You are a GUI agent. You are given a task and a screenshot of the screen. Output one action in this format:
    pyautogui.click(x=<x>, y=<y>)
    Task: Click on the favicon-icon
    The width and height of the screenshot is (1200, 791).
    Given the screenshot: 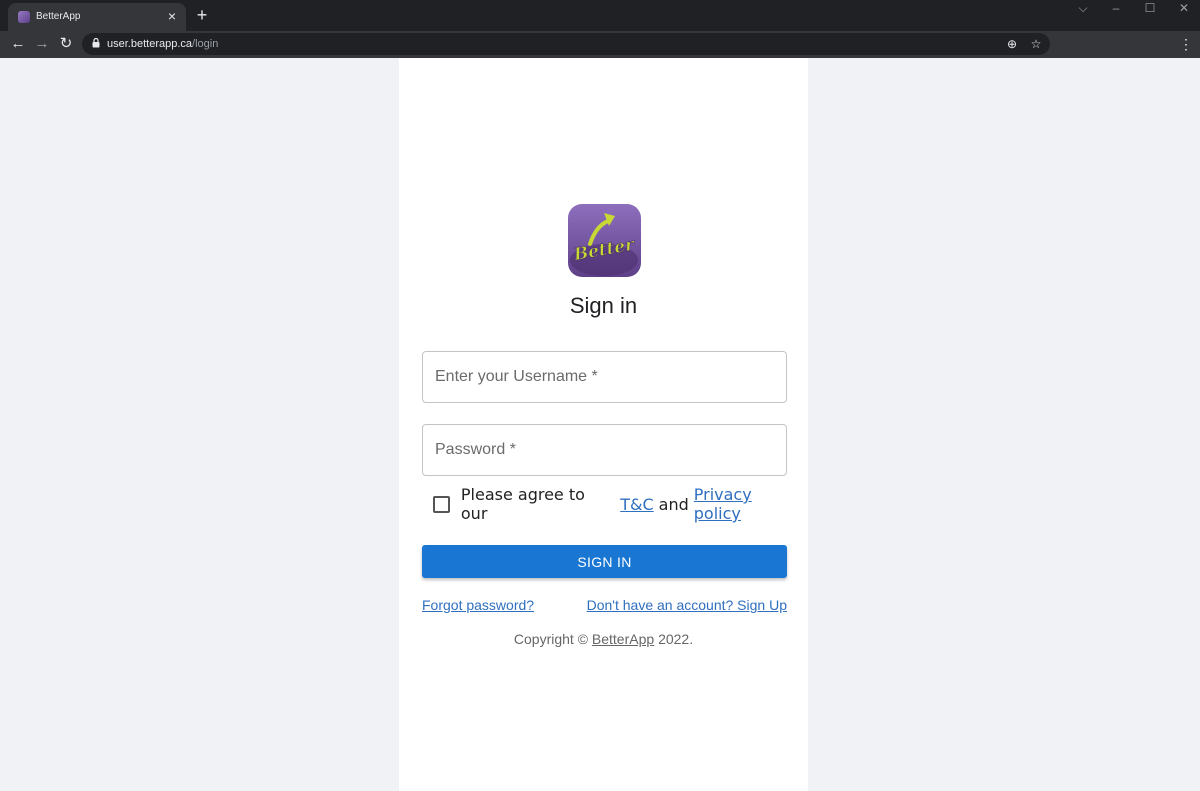 What is the action you would take?
    pyautogui.click(x=24, y=17)
    